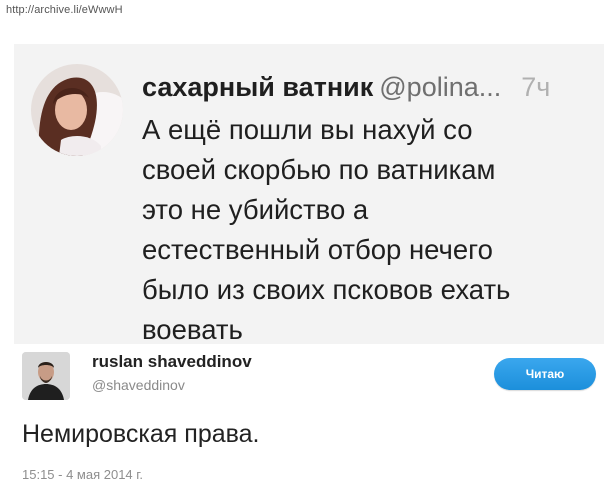 This screenshot has height=493, width=604. I want to click on tweet-line: было из своих псковов ехать, so click(326, 289).